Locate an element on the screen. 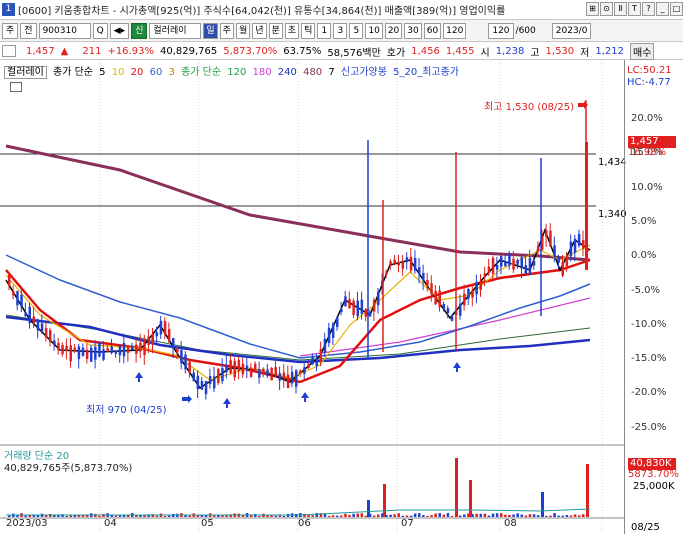 This screenshot has height=534, width=683. level-1340: 1,340 is located at coordinates (612, 214).